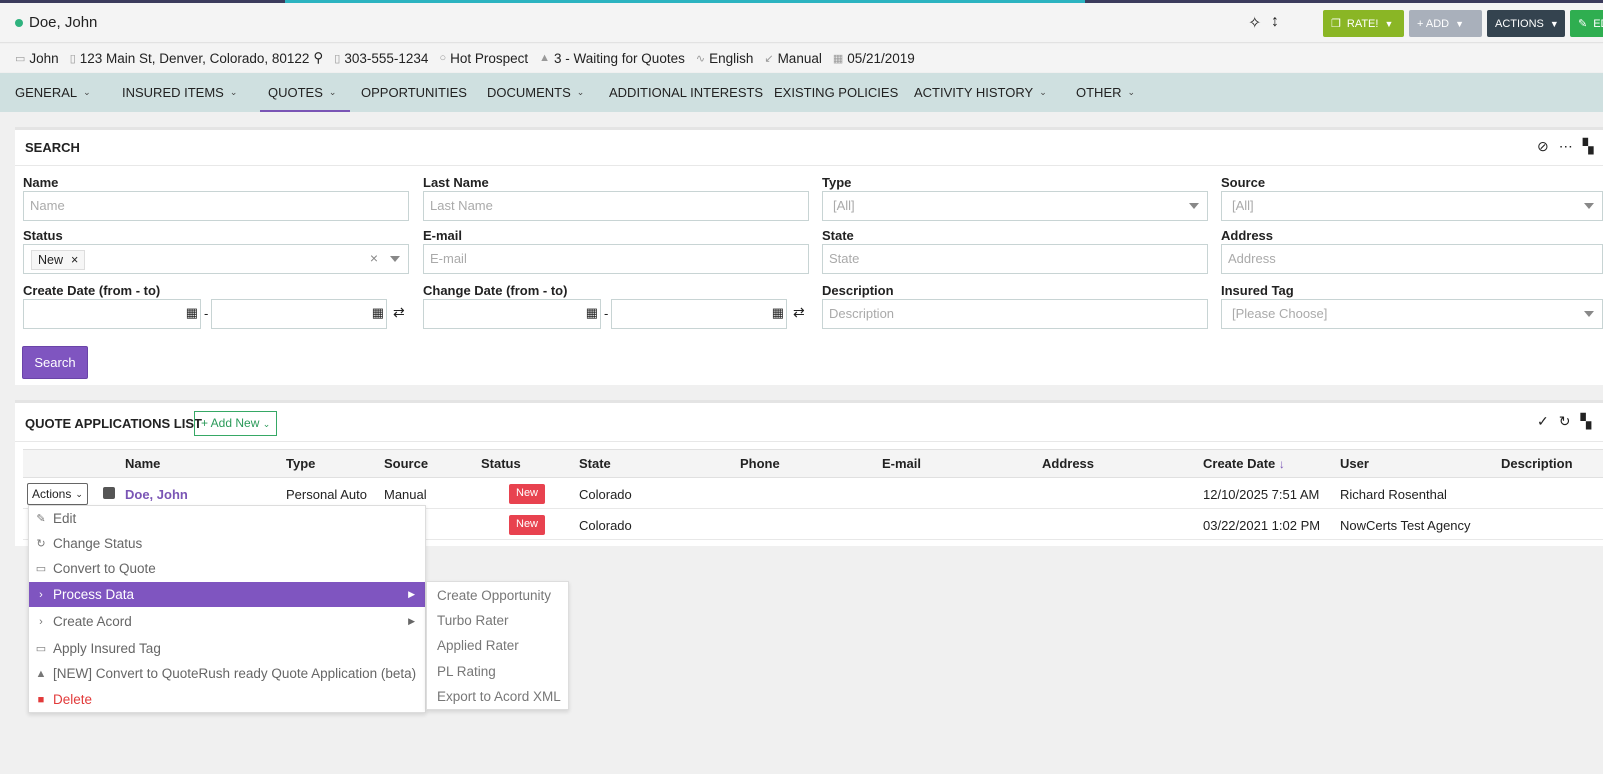  I want to click on last-name-input: Last Name, so click(616, 206).